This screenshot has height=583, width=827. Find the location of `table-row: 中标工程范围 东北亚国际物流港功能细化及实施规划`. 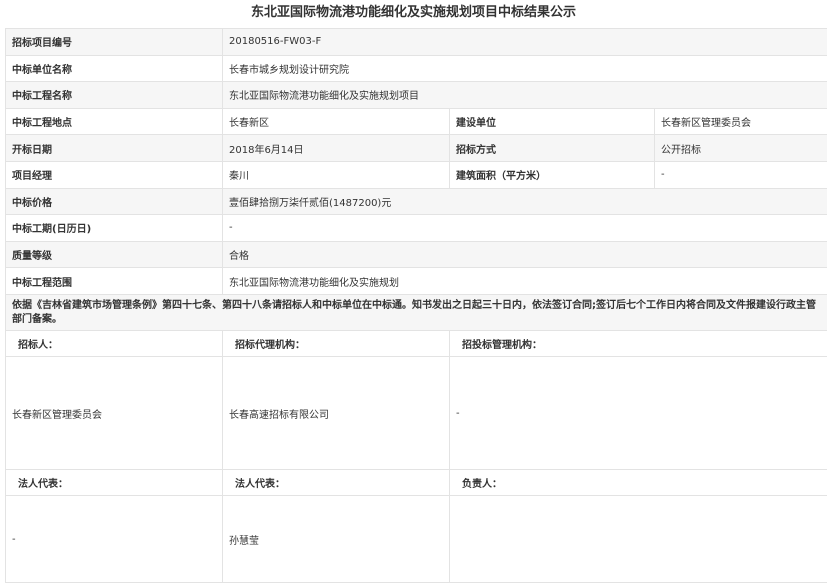

table-row: 中标工程范围 东北亚国际物流港功能细化及实施规划 is located at coordinates (416, 281).